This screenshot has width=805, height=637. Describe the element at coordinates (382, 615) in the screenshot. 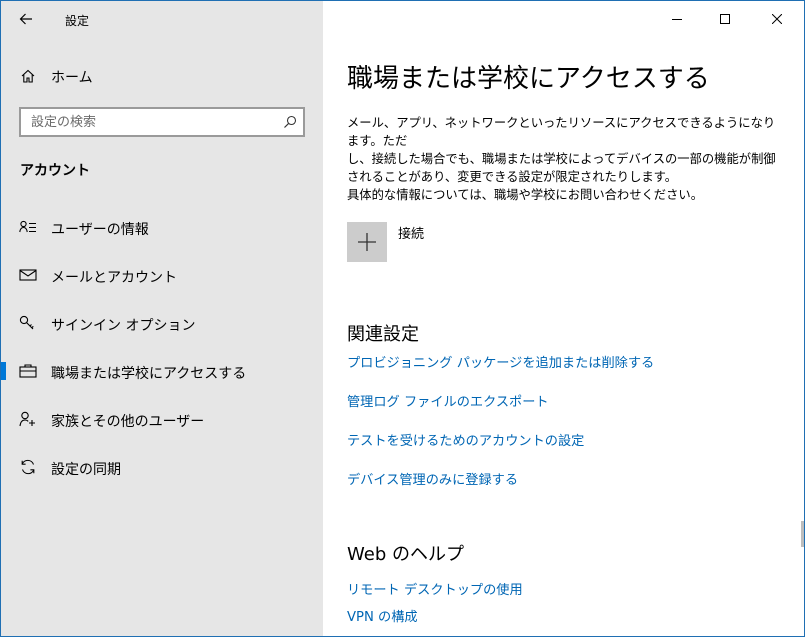

I see `link-vpn-setup: VPN の構成` at that location.